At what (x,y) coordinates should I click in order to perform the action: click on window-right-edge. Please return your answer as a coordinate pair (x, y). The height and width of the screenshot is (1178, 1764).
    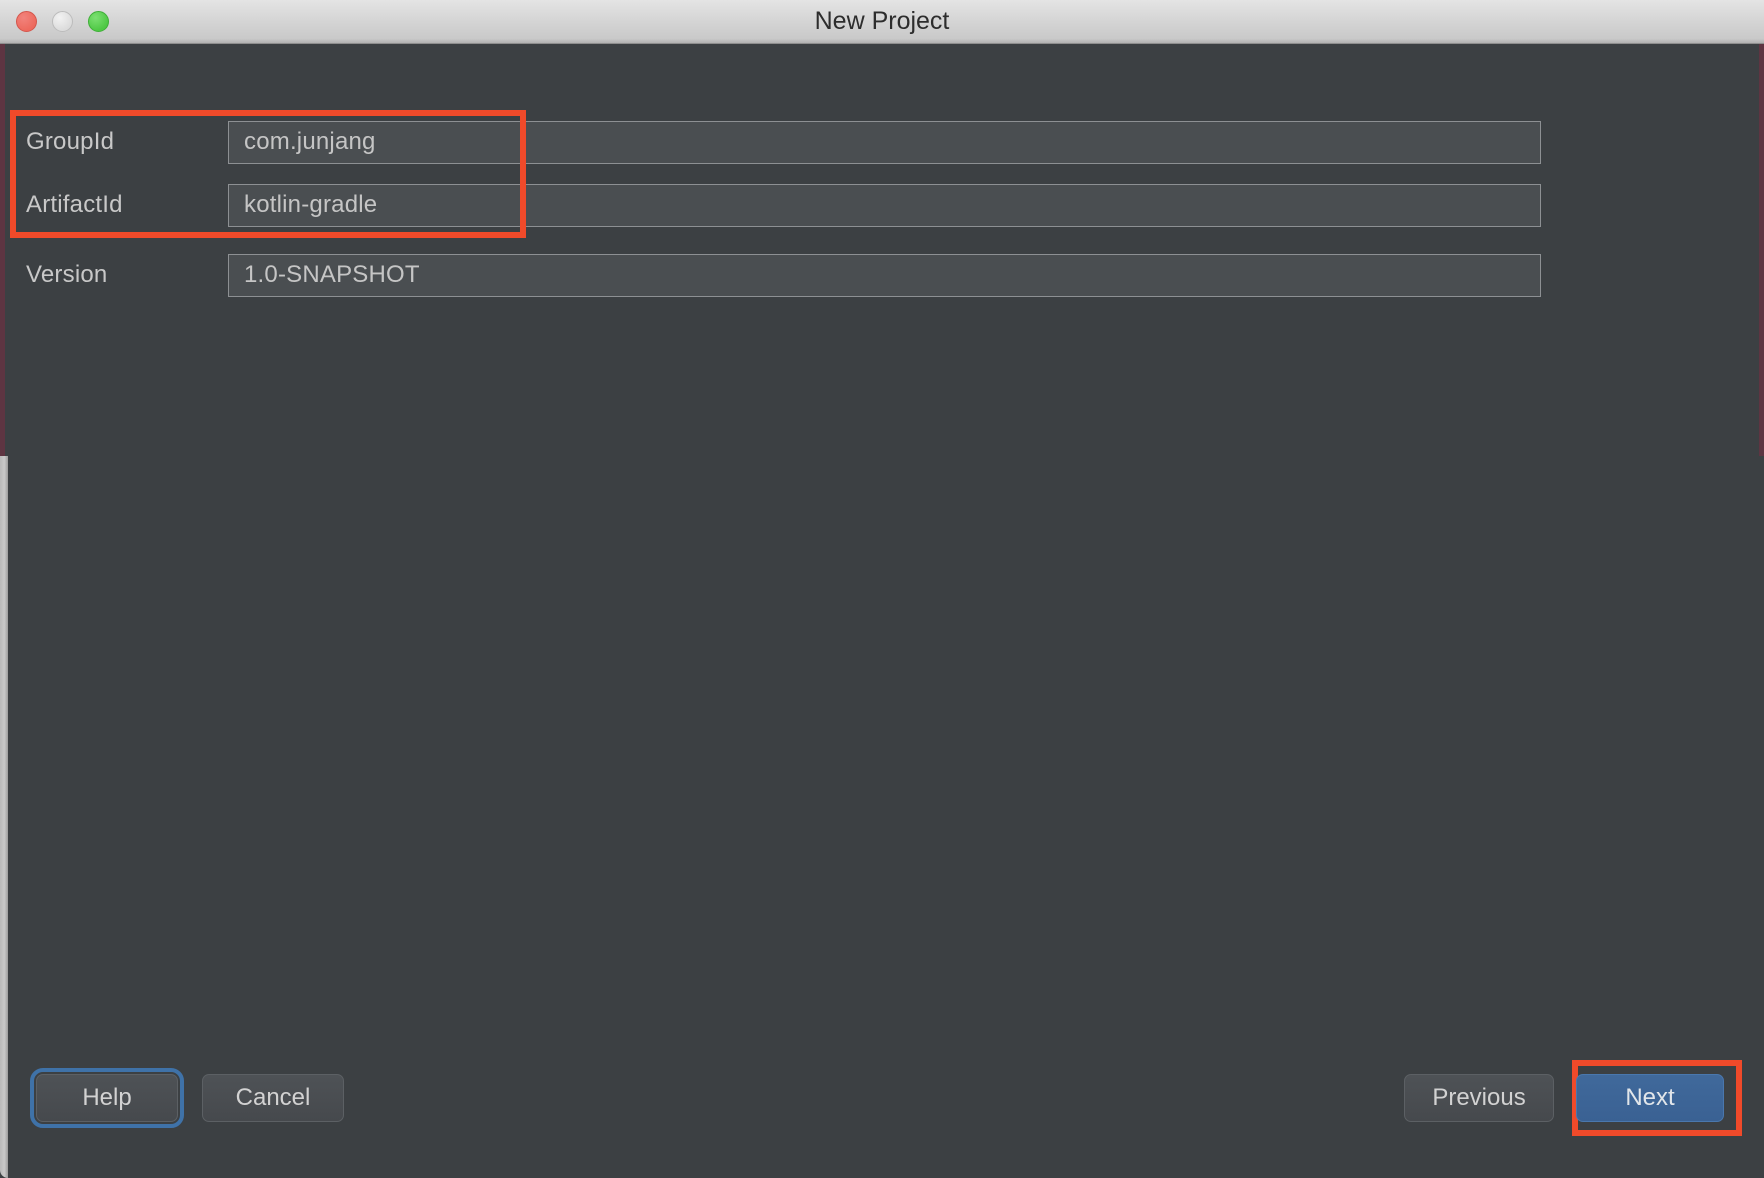
    Looking at the image, I should click on (1761, 250).